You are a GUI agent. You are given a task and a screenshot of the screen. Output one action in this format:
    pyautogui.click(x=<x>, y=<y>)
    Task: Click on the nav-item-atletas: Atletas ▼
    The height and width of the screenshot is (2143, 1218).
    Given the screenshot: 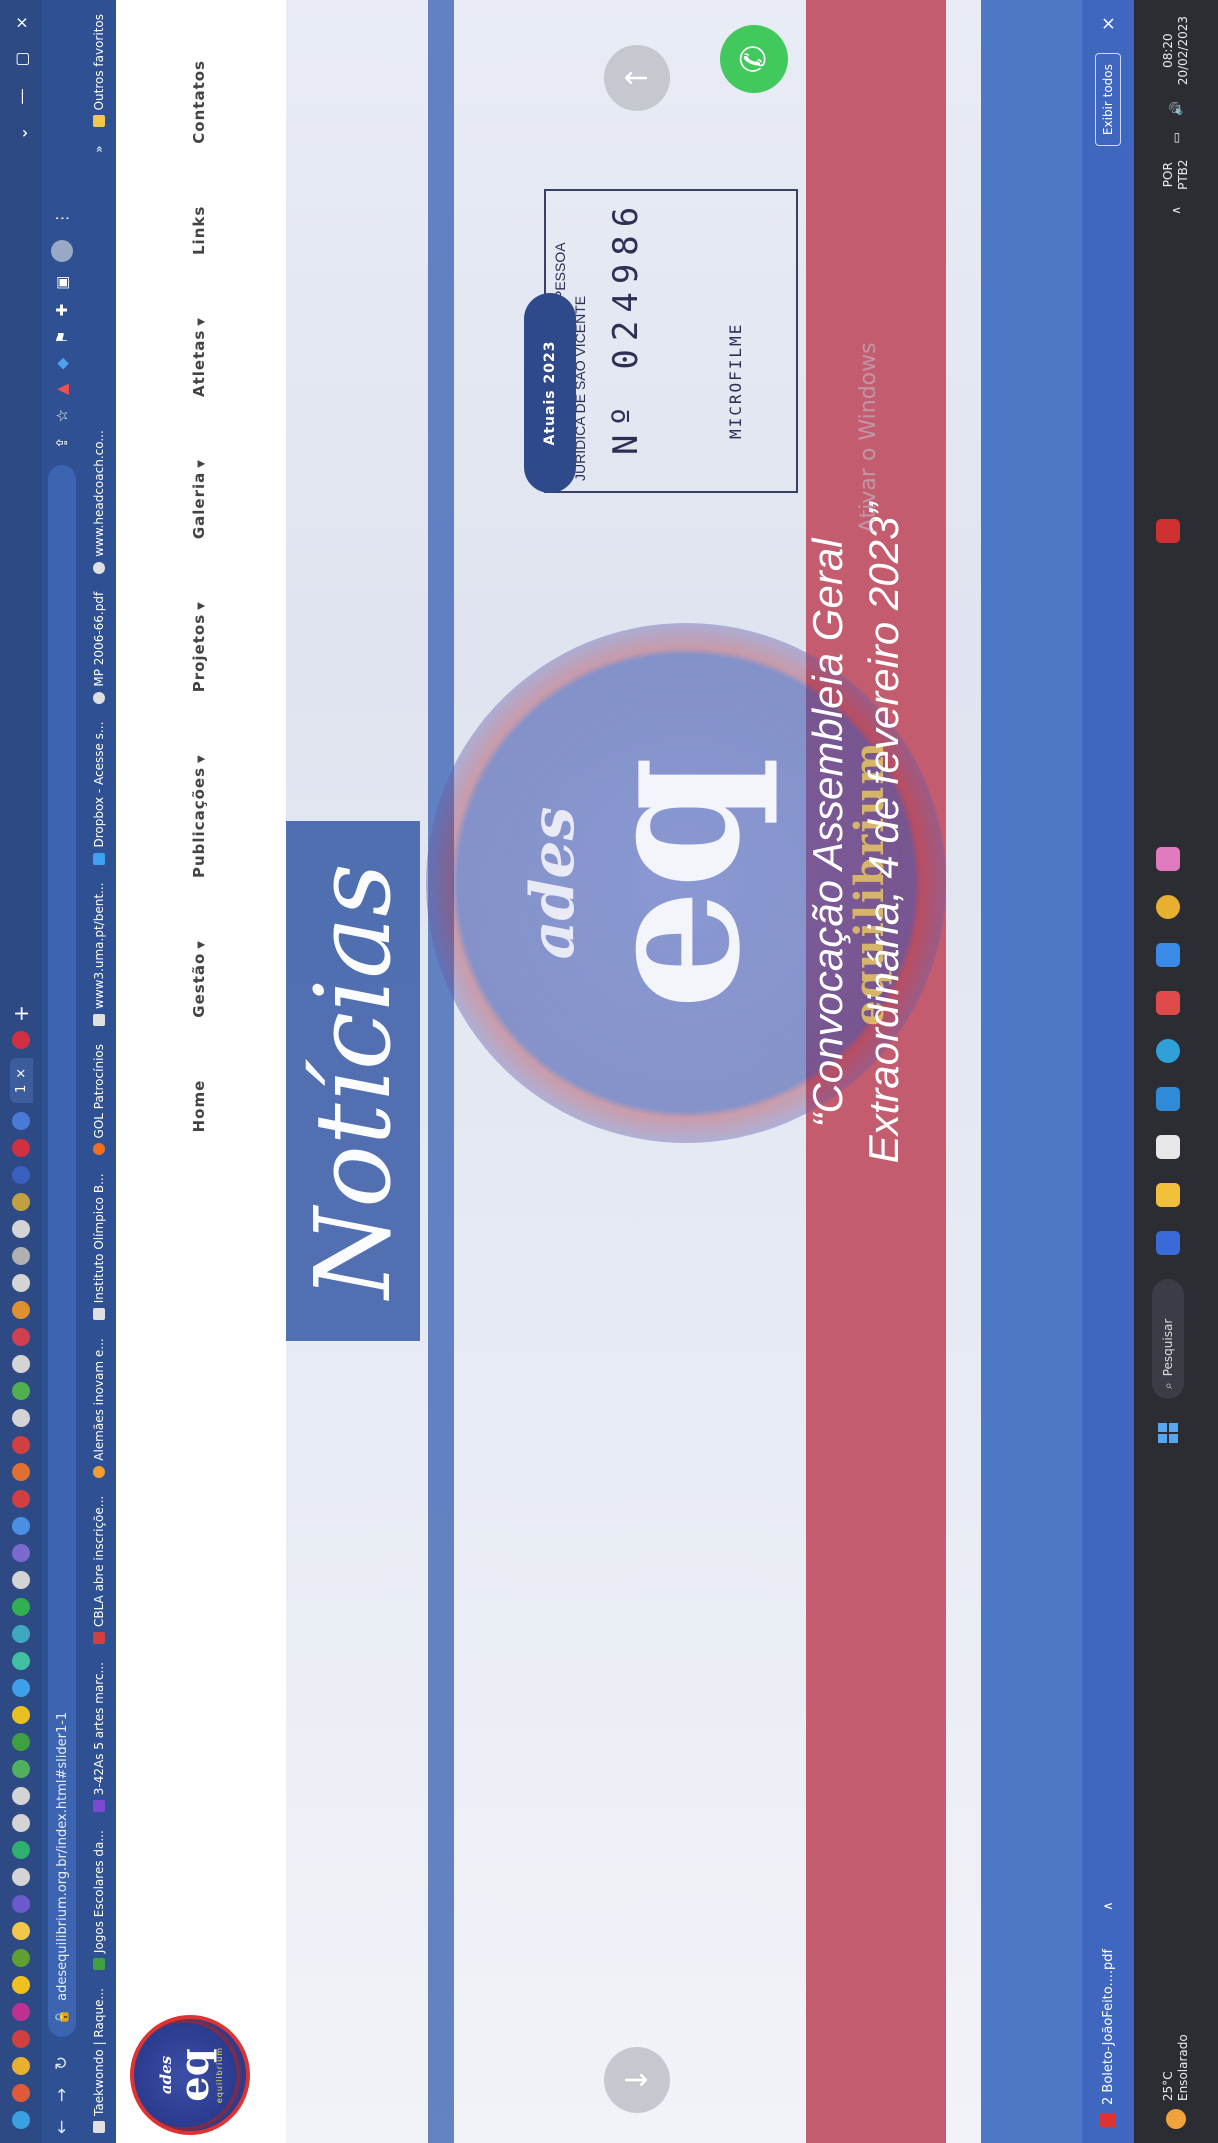 What is the action you would take?
    pyautogui.click(x=199, y=357)
    